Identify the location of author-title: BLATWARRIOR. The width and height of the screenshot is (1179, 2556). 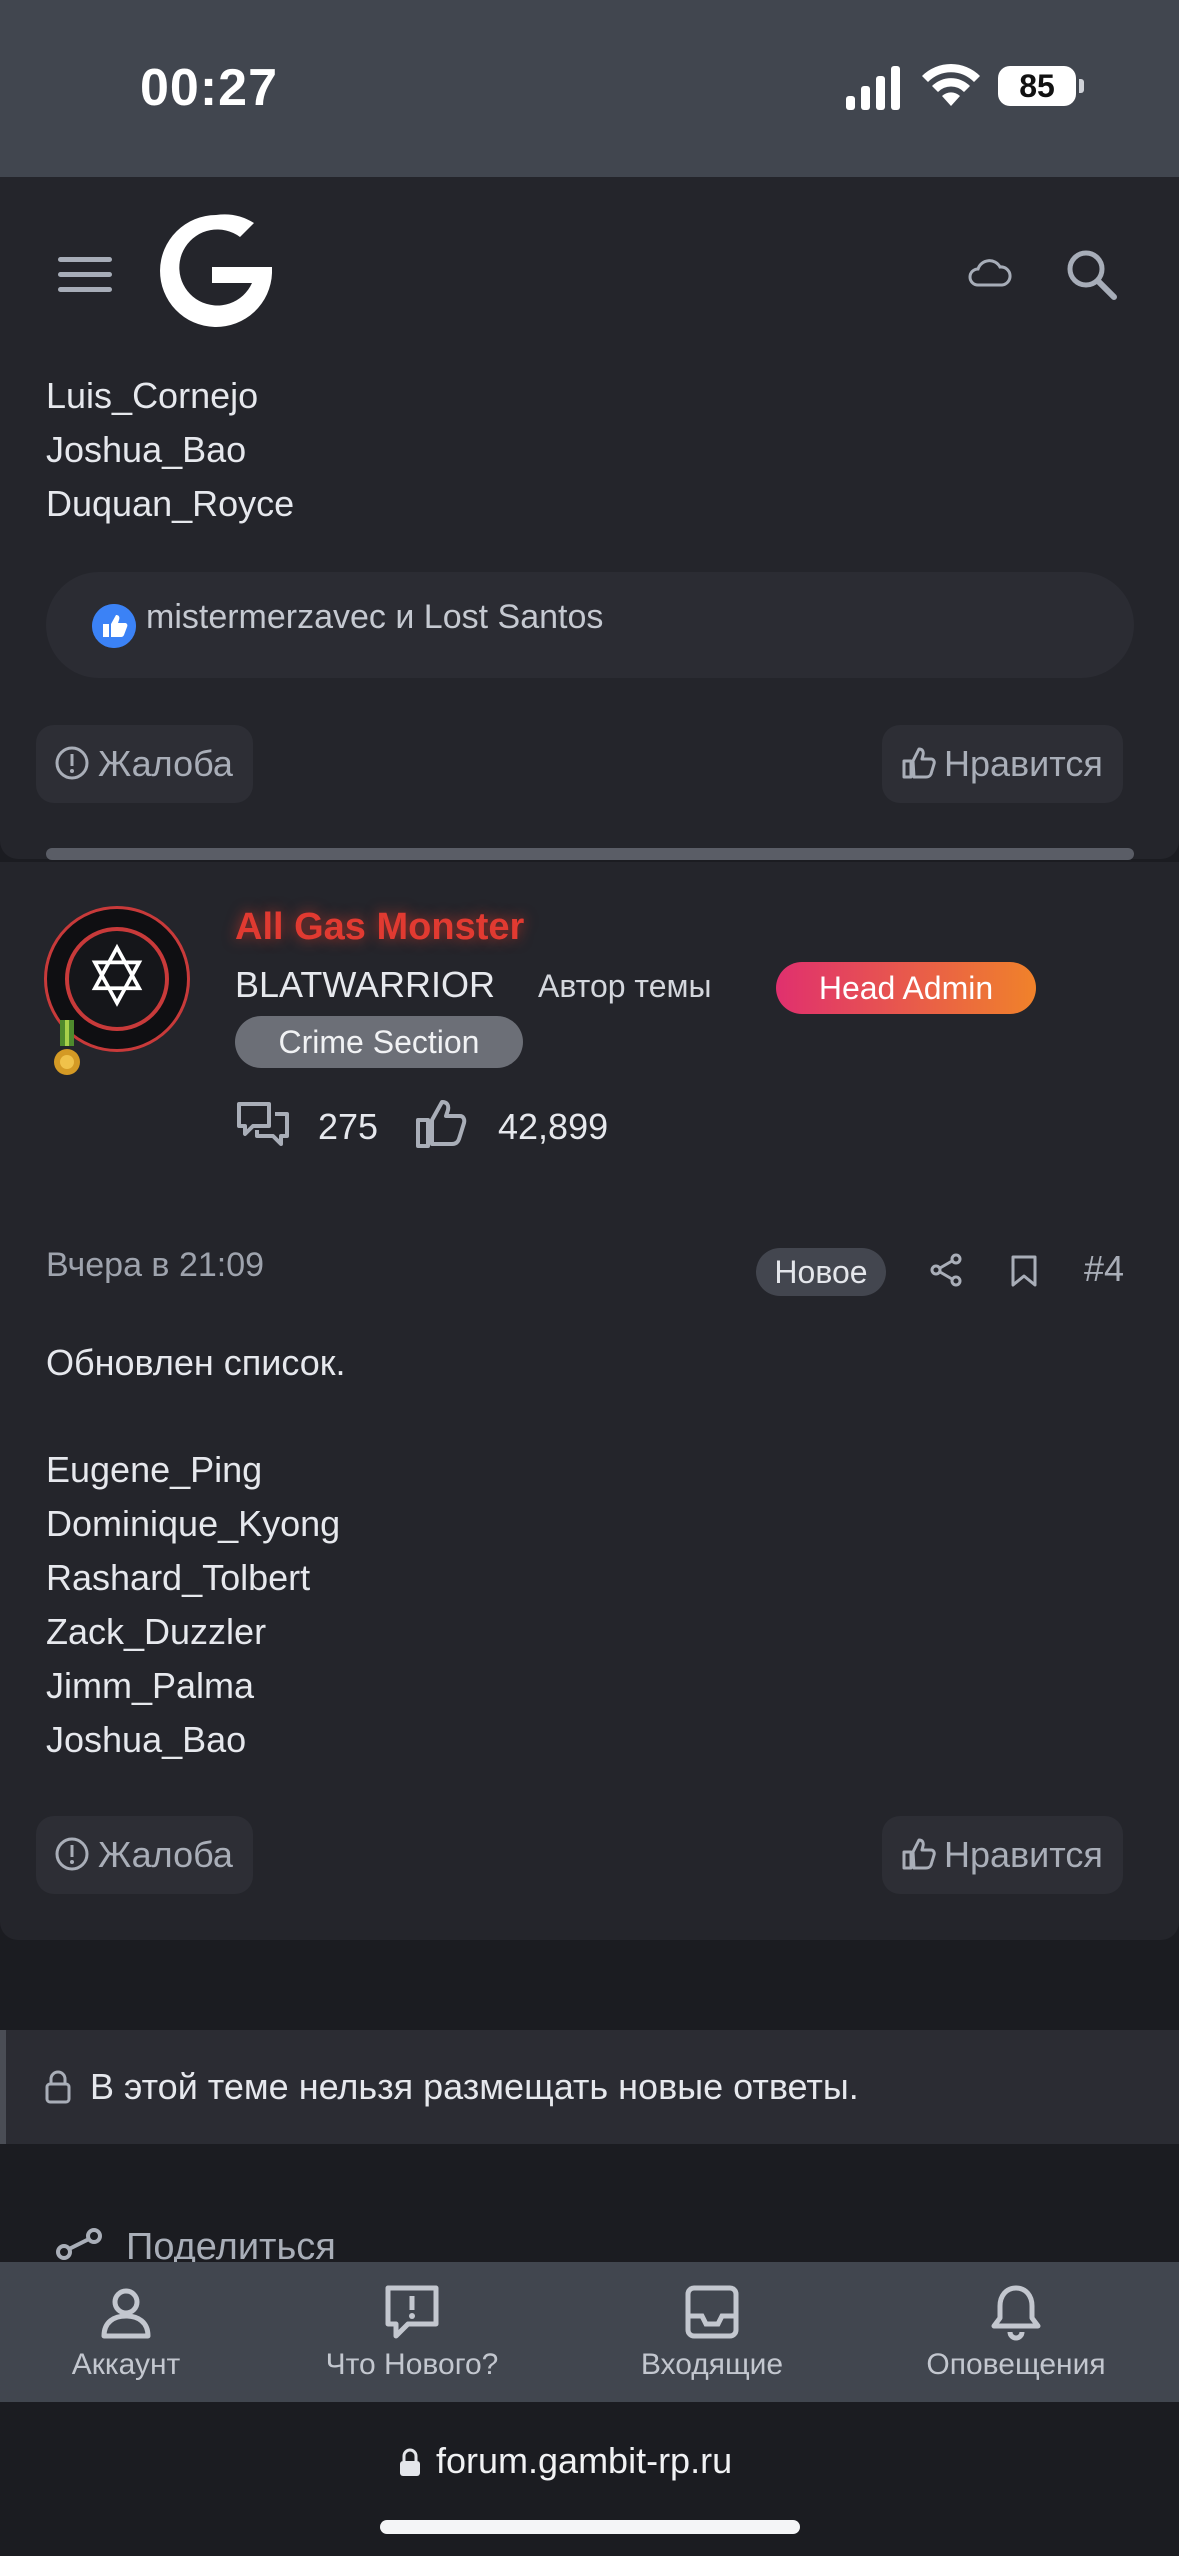
(365, 984).